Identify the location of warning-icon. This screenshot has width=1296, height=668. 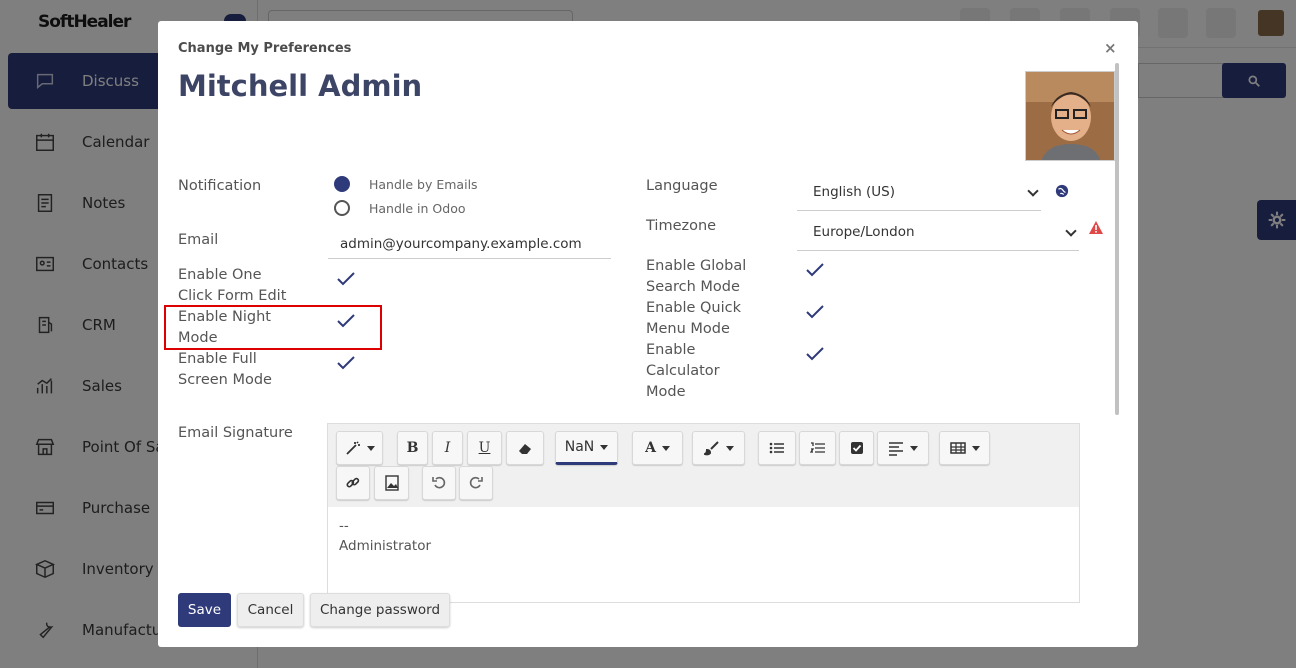
(1096, 227).